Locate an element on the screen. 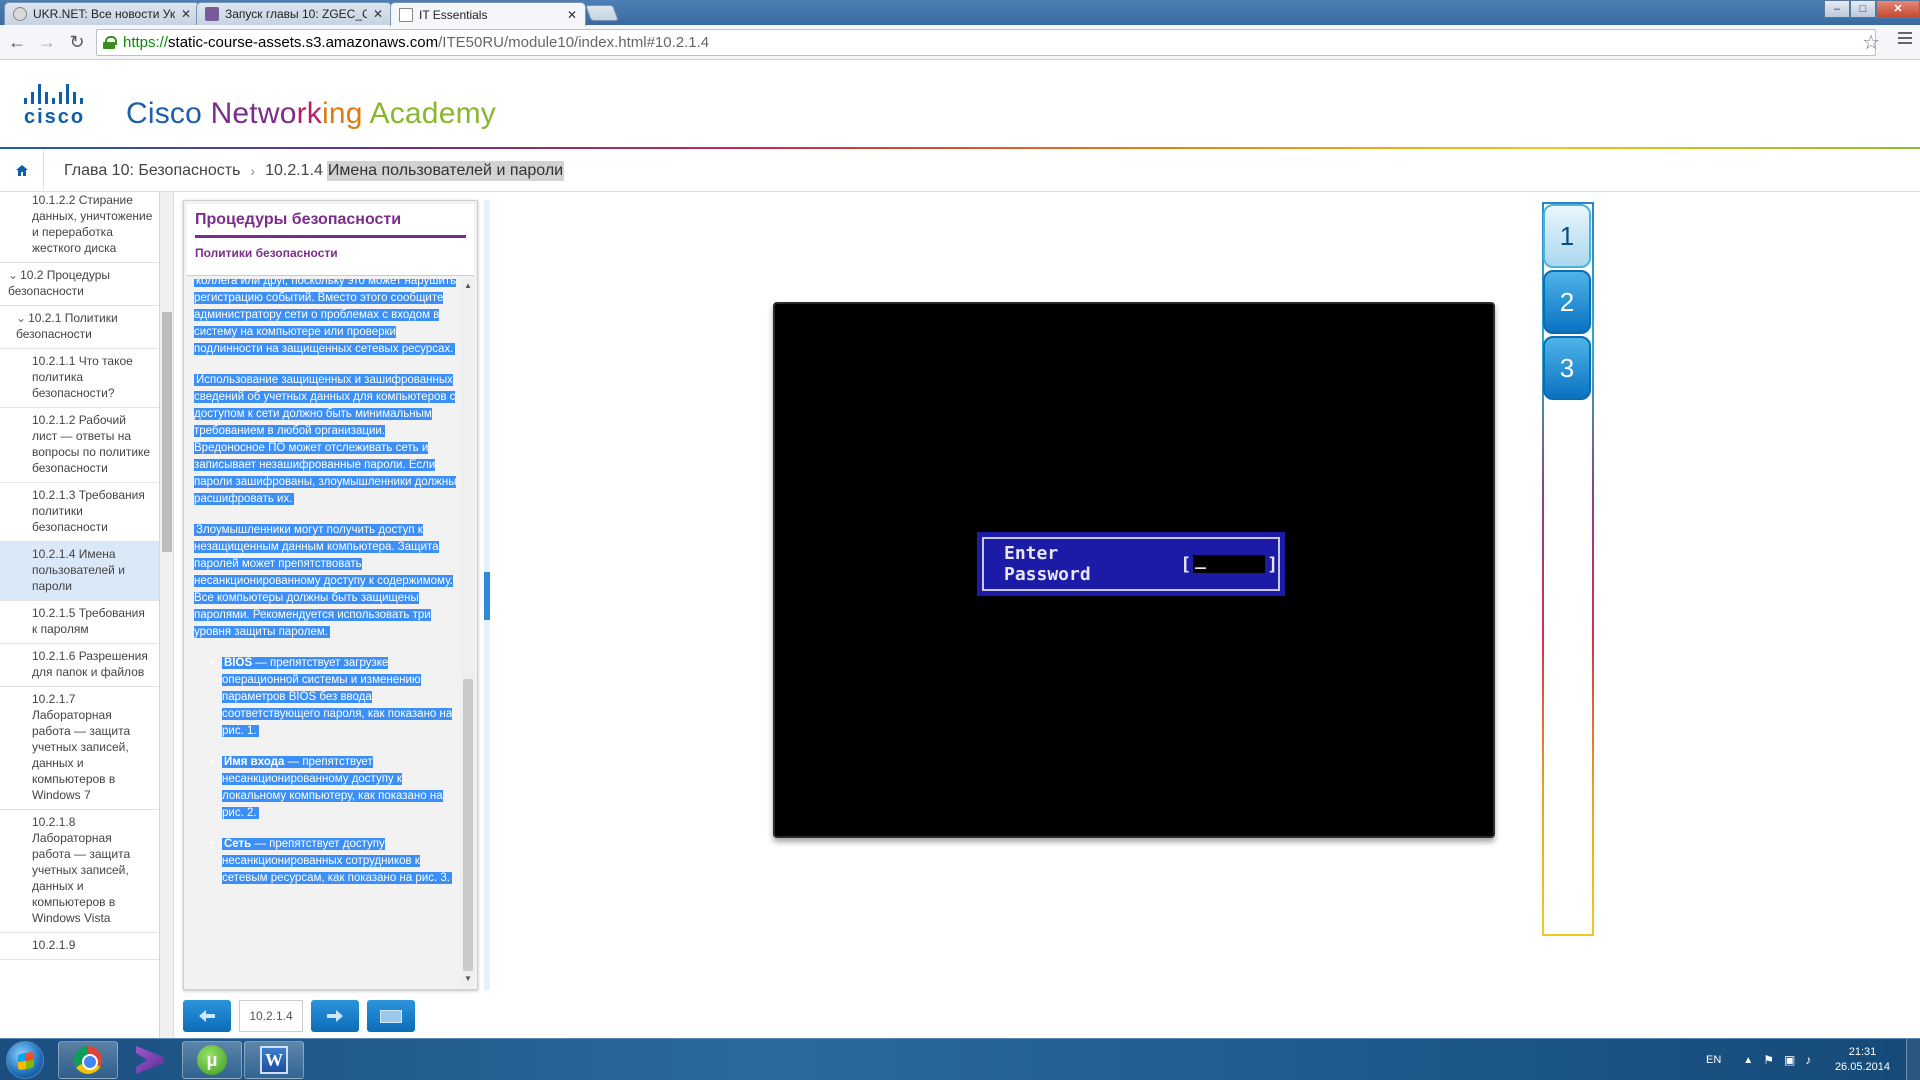  show-desktop-button is located at coordinates (1913, 1059).